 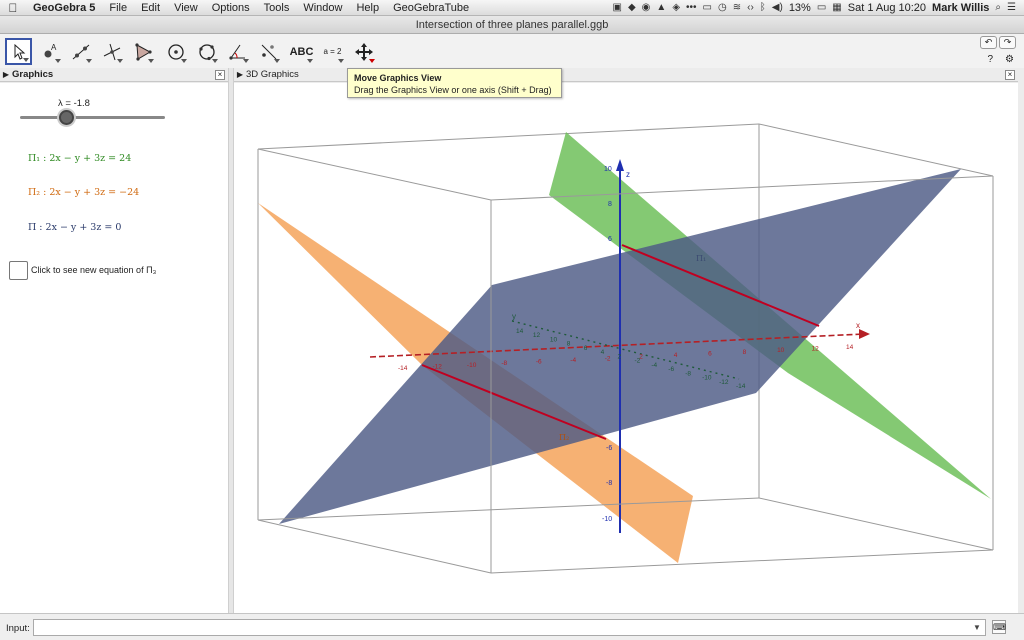 What do you see at coordinates (632, 7) in the screenshot?
I see `evernote-icon: ◆` at bounding box center [632, 7].